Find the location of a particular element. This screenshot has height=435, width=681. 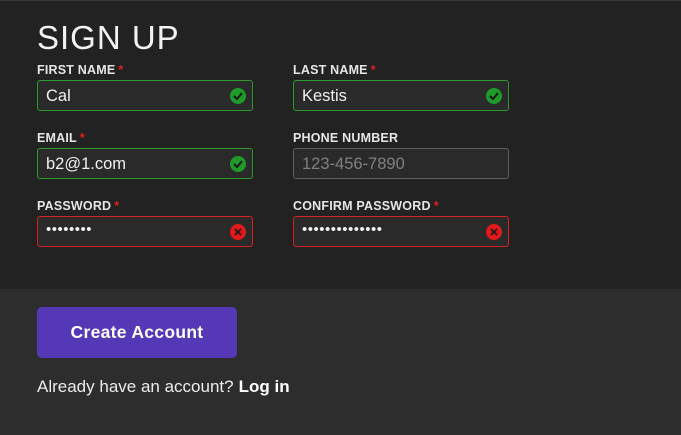

password-field: PASSWORD * •••••••• is located at coordinates (145, 223).